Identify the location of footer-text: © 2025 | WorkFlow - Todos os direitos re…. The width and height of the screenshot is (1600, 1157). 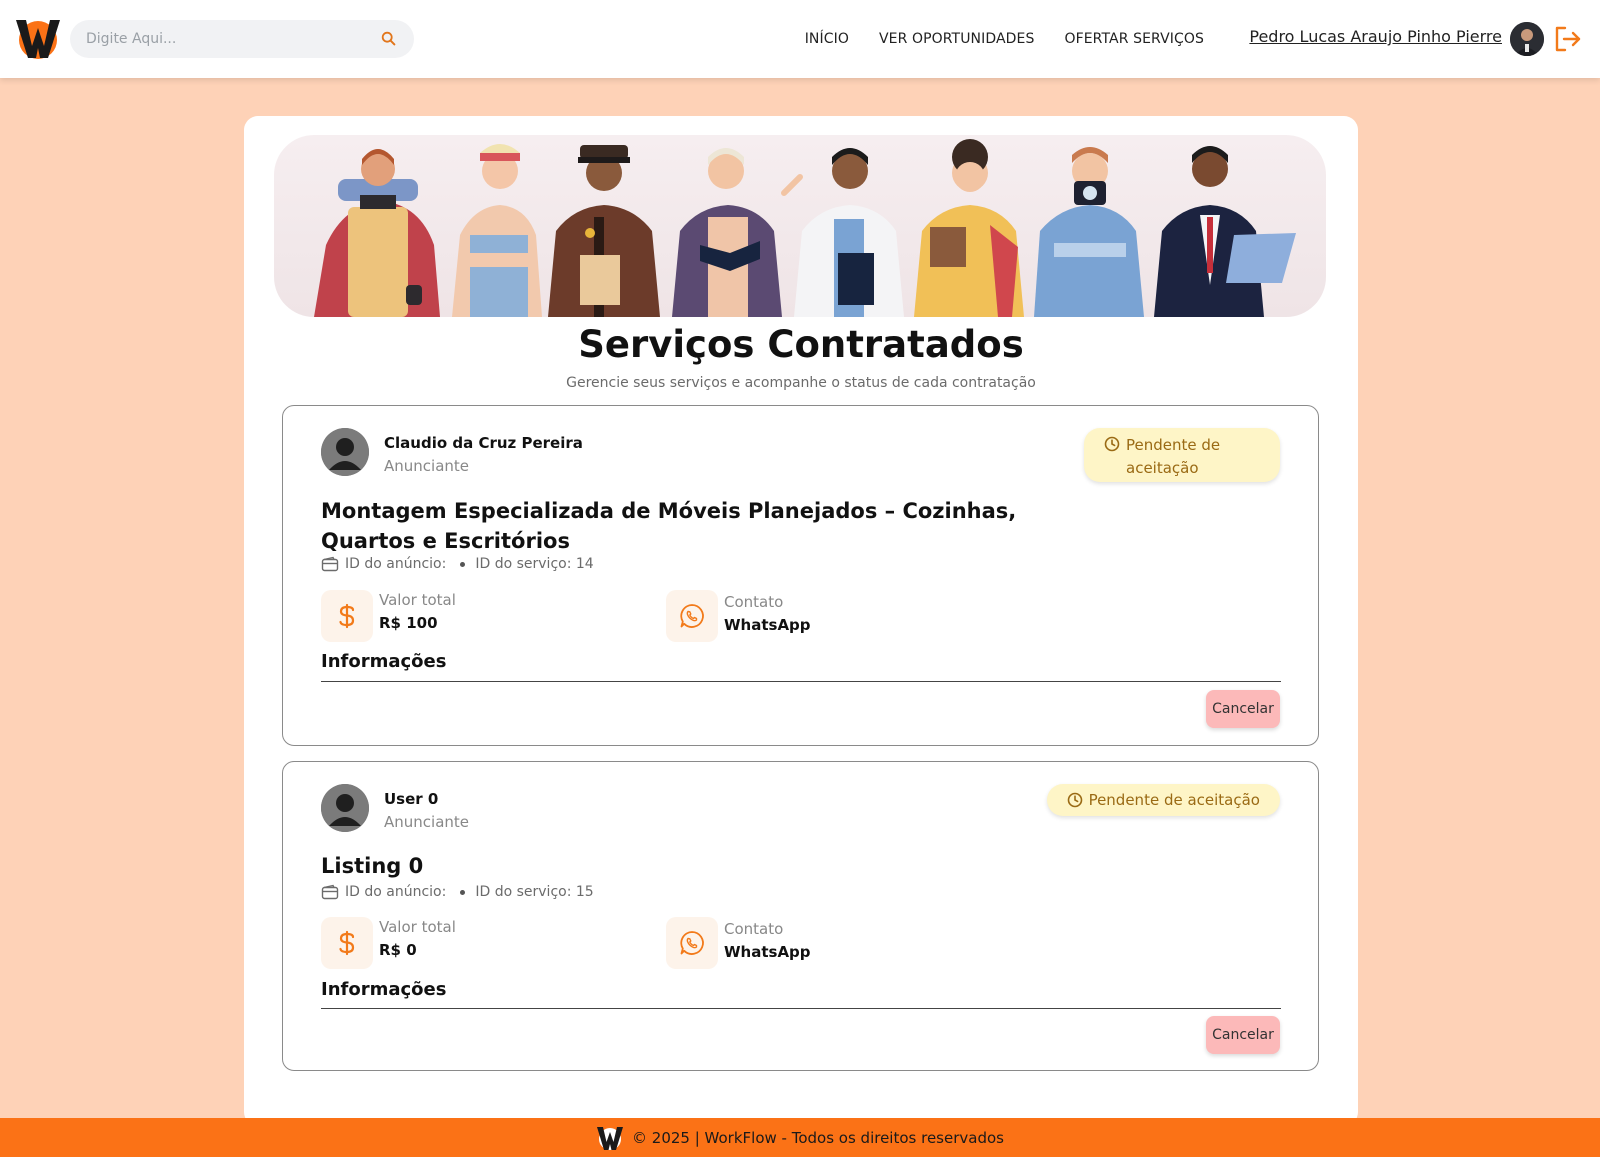
(818, 1137).